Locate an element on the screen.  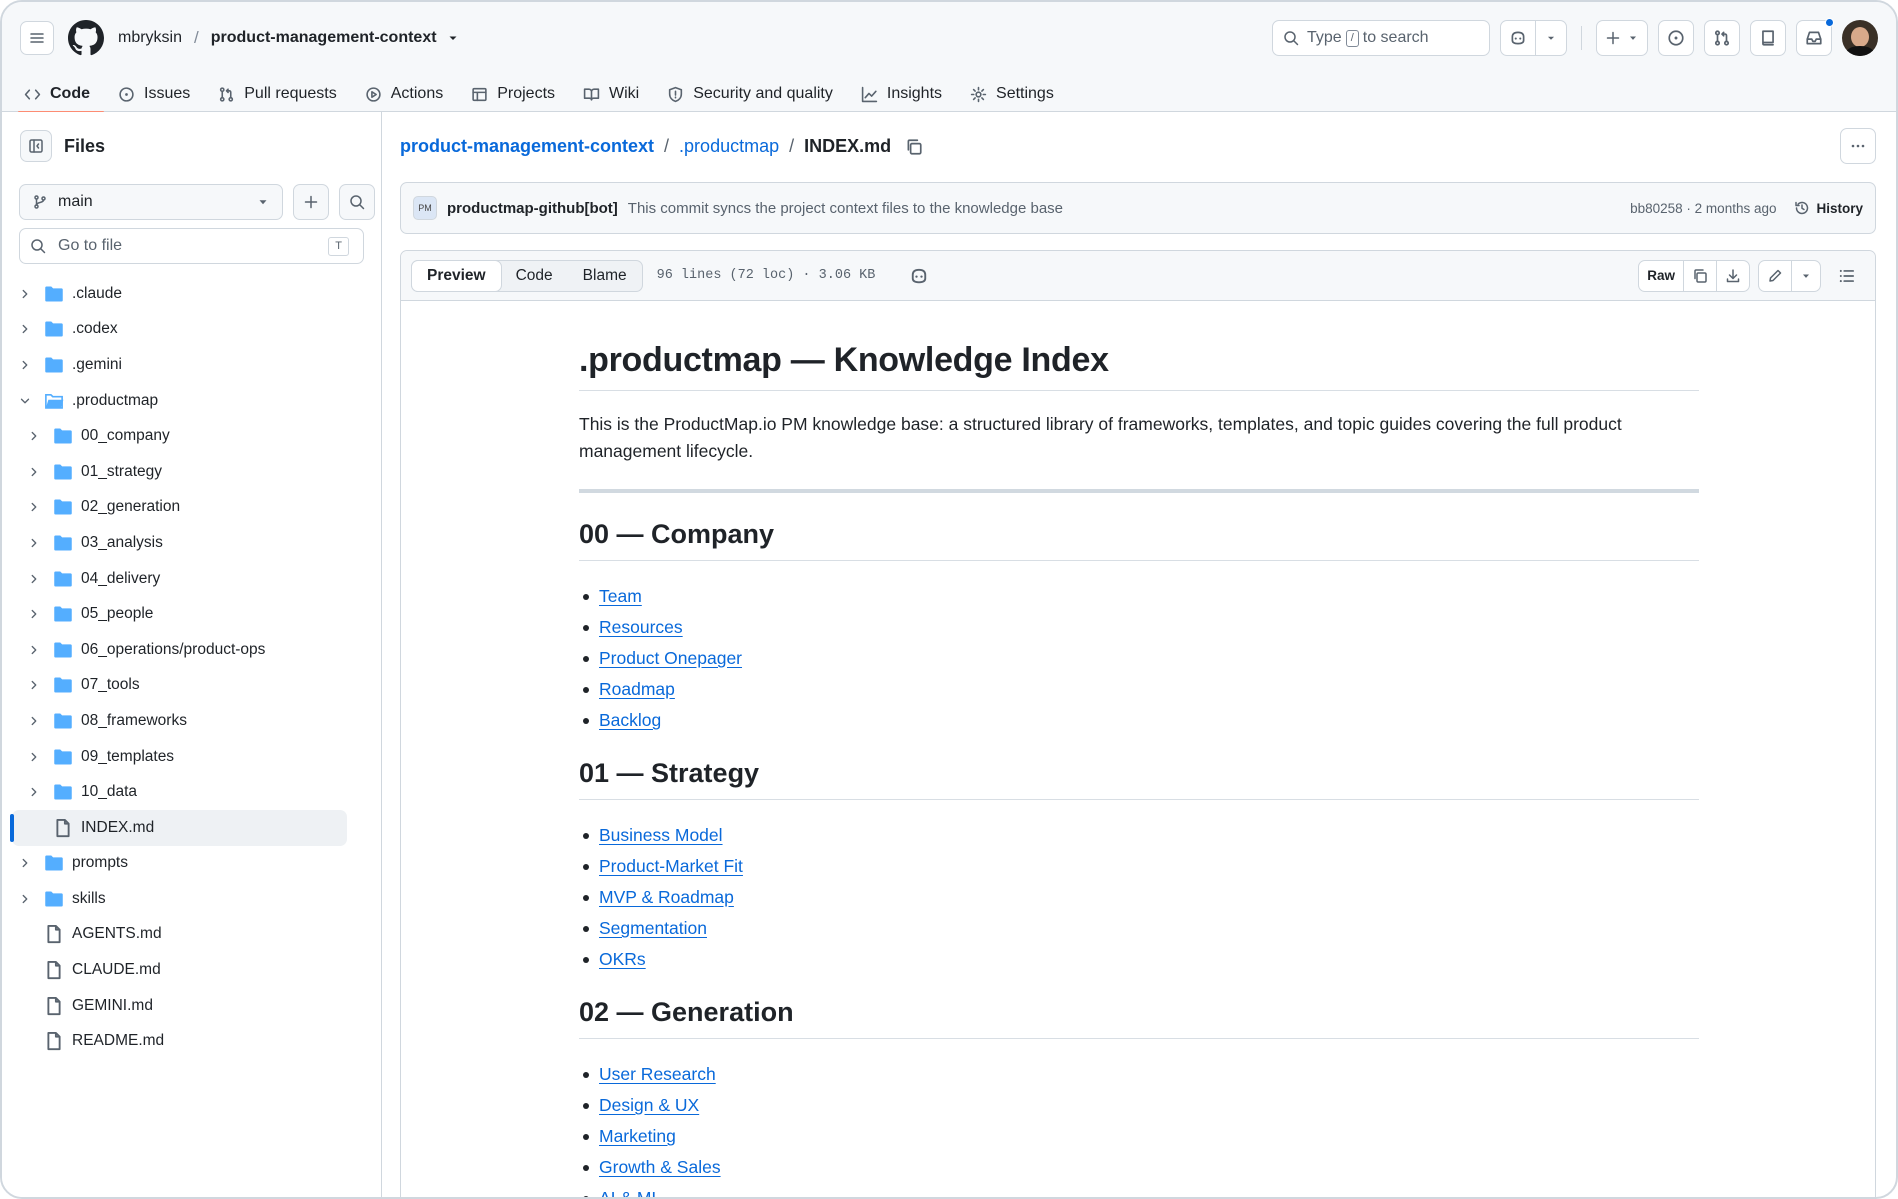
doc-link: AI & ML is located at coordinates (630, 1192).